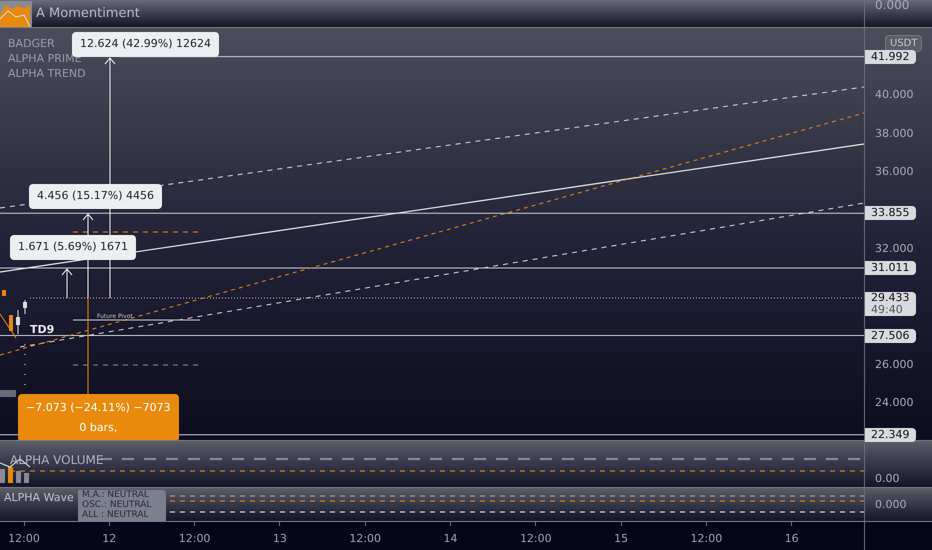 The height and width of the screenshot is (550, 932). I want to click on price-tick: 40.000, so click(894, 95).